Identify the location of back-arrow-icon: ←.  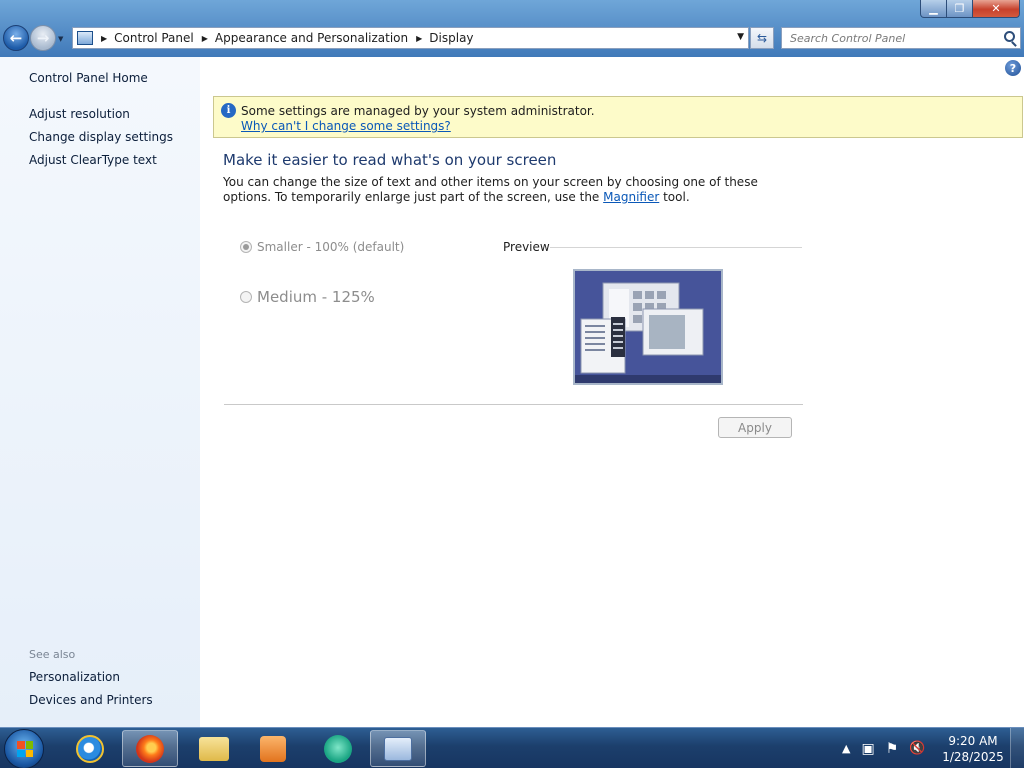
(16, 38).